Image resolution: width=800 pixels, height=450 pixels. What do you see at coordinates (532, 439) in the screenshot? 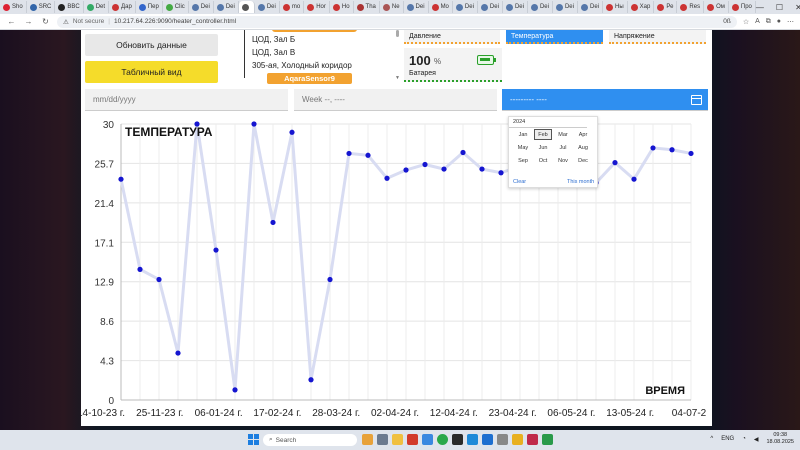
I see `app-icon-red` at bounding box center [532, 439].